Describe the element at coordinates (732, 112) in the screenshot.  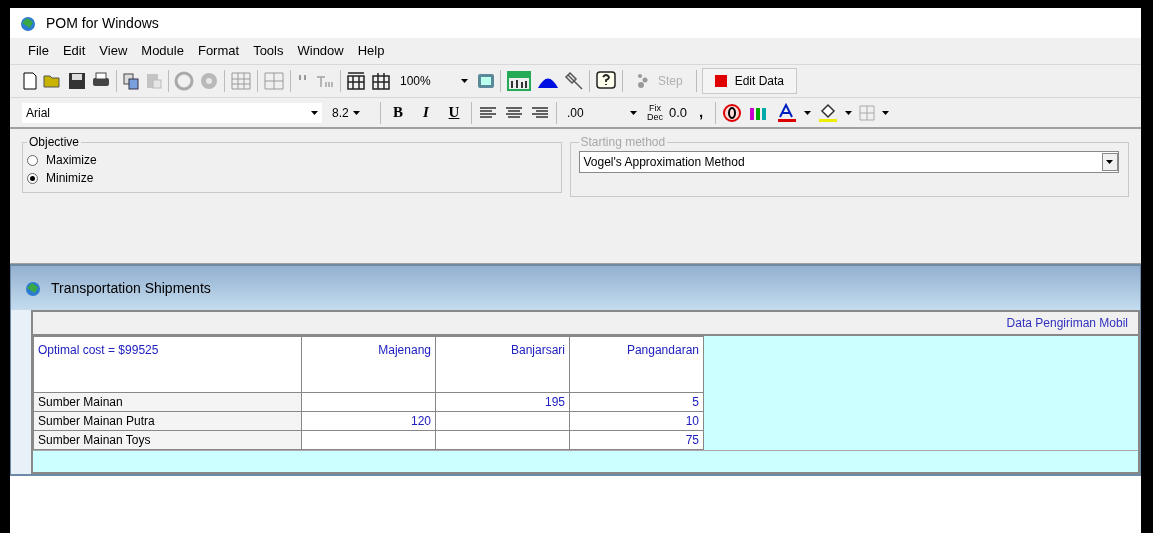
I see `zero-icon` at that location.